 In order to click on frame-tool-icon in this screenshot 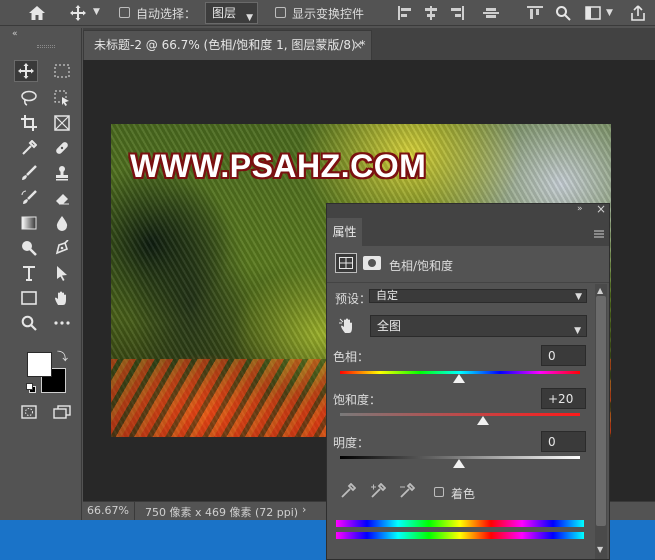, I will do `click(62, 123)`.